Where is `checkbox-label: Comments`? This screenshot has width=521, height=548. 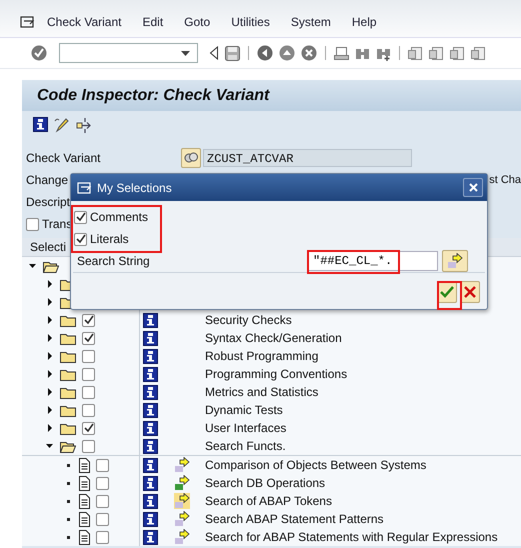 checkbox-label: Comments is located at coordinates (119, 217).